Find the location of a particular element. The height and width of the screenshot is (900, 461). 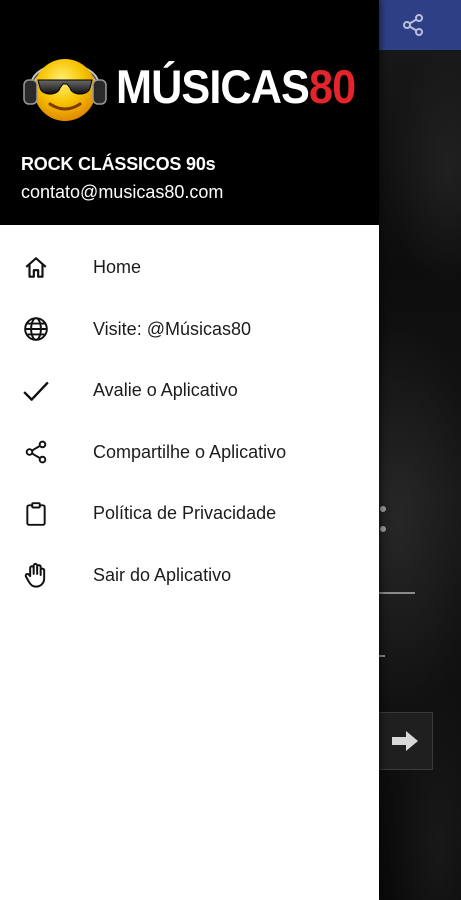

app-logo: MÚSICAS80 is located at coordinates (192, 86).